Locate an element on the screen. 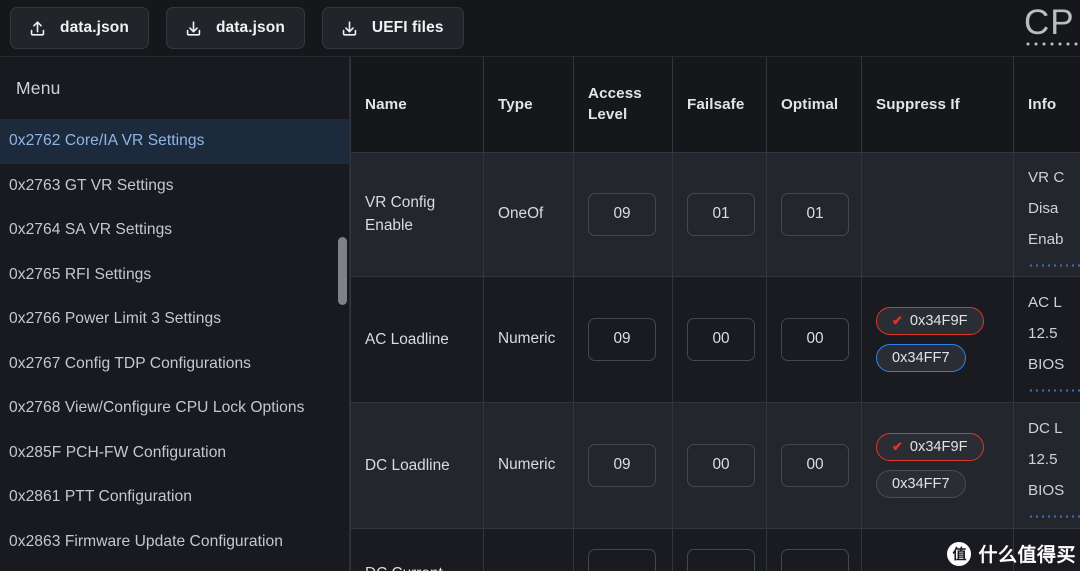 The image size is (1080, 571). info-line: VR C is located at coordinates (1046, 177).